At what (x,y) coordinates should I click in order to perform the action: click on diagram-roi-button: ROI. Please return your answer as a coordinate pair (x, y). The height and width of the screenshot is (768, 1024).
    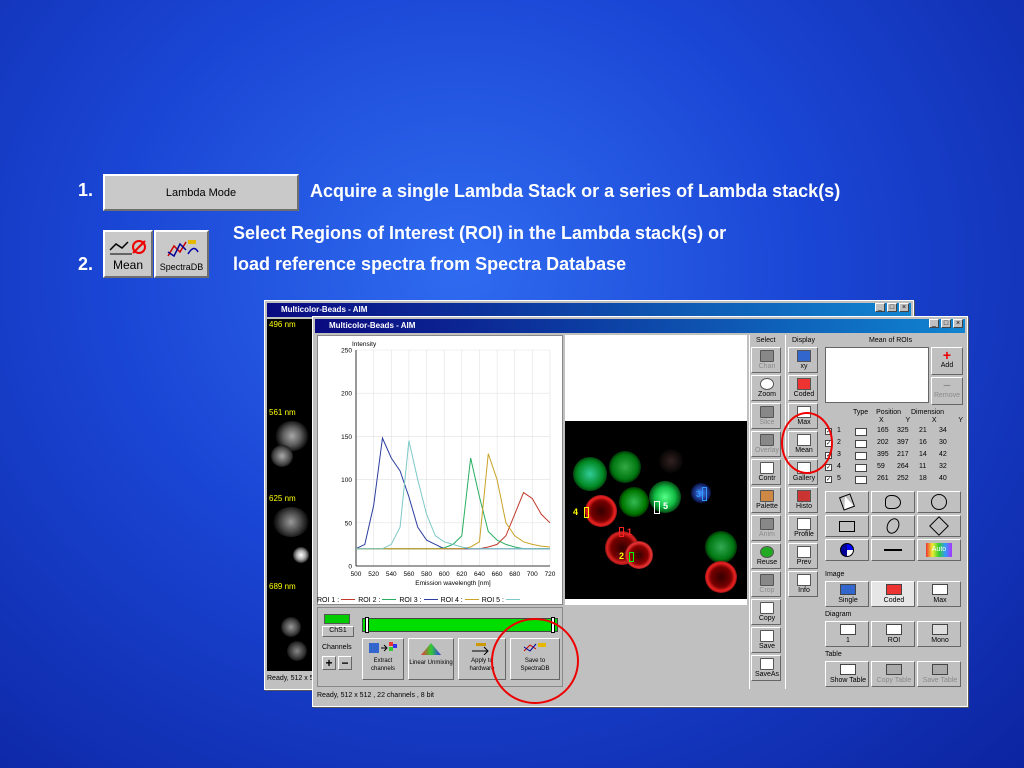
    Looking at the image, I should click on (893, 634).